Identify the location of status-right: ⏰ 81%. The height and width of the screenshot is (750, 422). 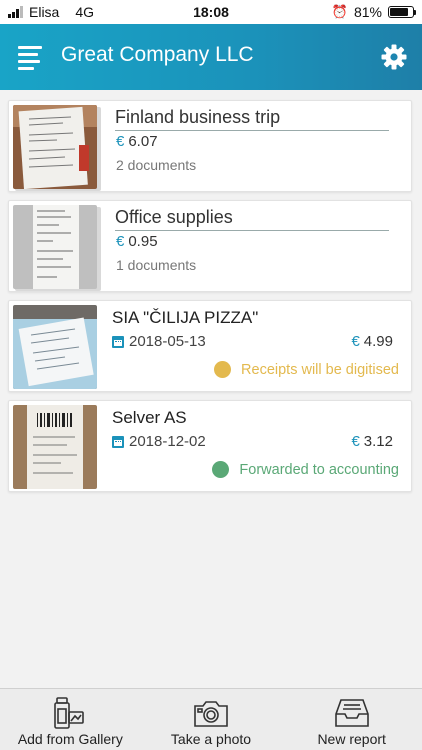
(373, 12).